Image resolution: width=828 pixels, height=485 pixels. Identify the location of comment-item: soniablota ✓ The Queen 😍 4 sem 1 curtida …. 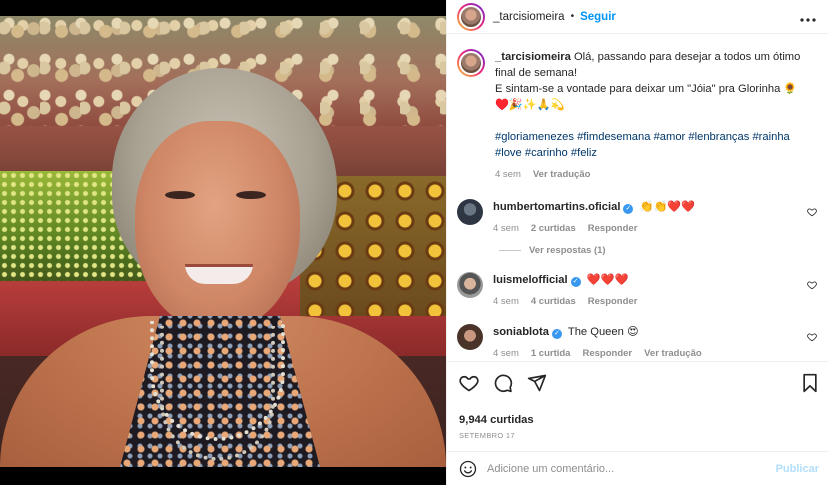
(638, 342).